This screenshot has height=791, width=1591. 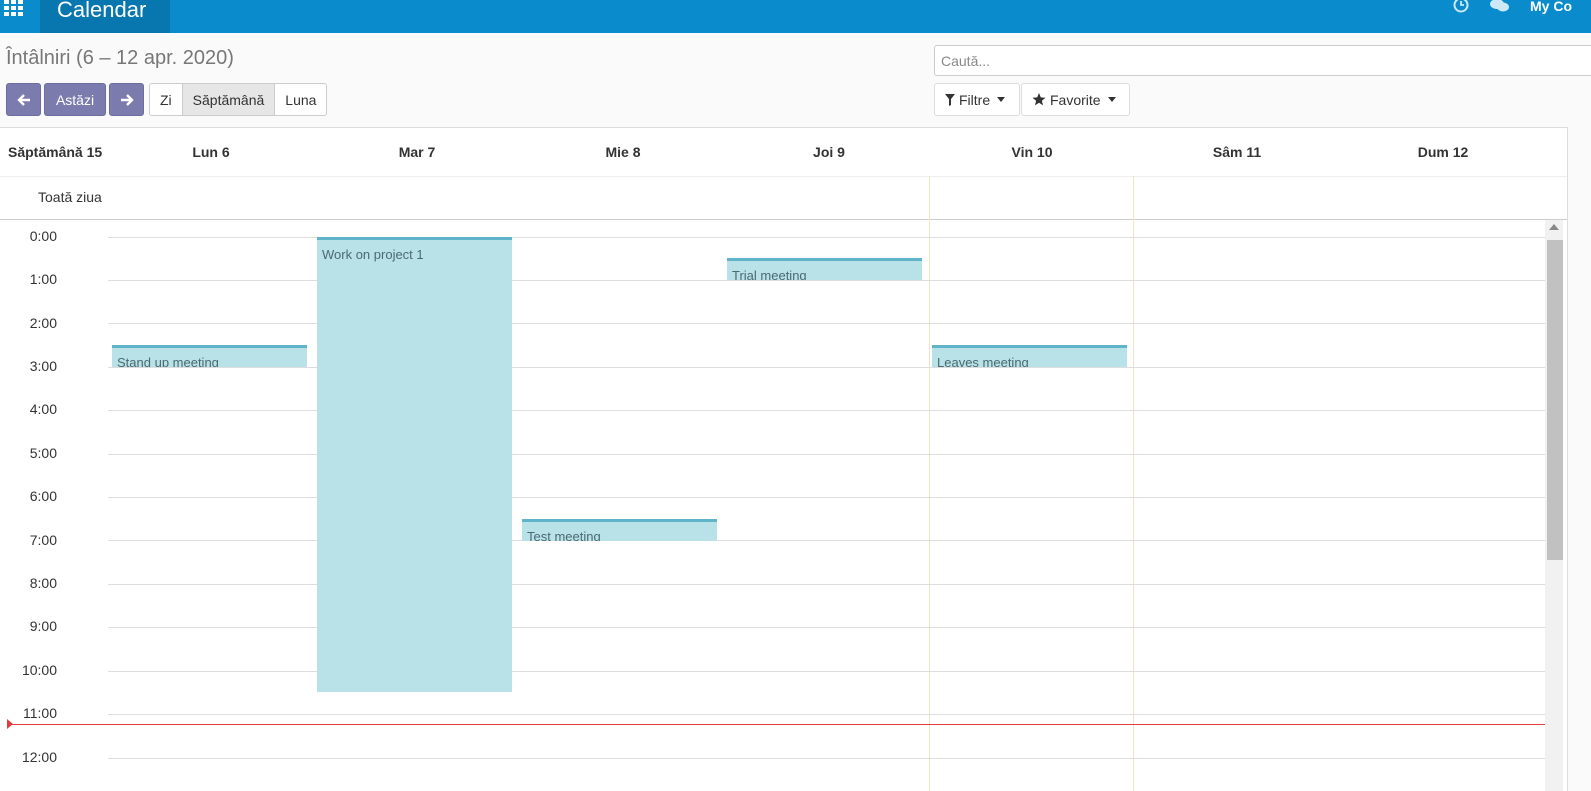 I want to click on hour-label: 0:00, so click(x=43, y=236).